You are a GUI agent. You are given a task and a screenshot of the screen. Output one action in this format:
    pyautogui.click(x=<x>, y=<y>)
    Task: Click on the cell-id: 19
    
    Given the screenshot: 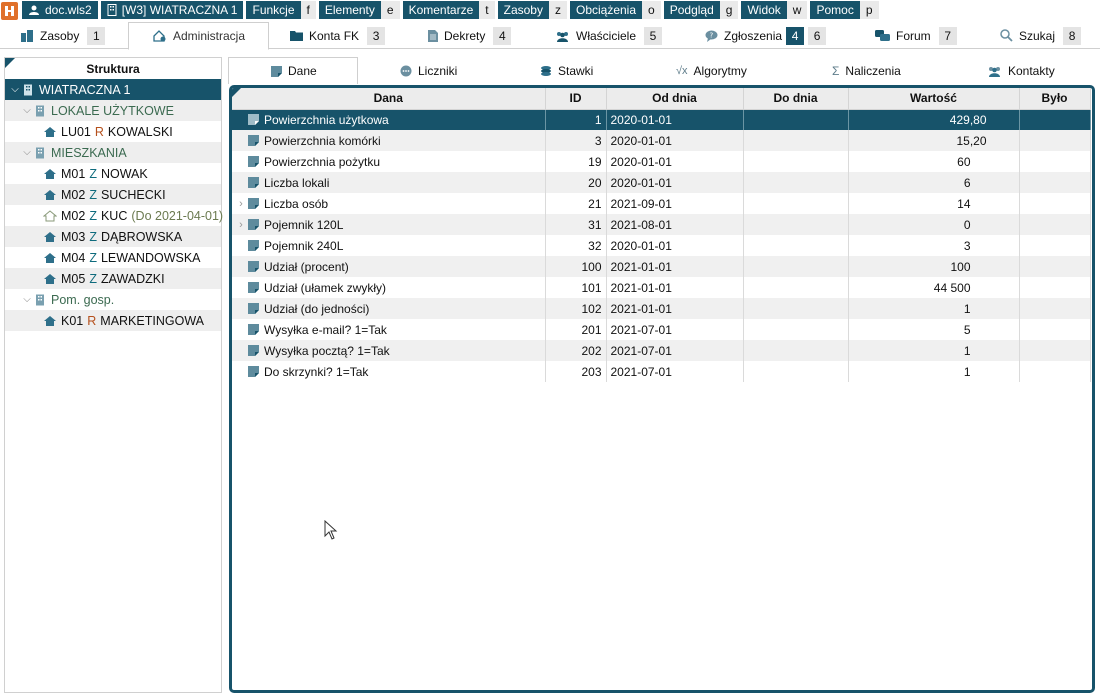 What is the action you would take?
    pyautogui.click(x=576, y=161)
    